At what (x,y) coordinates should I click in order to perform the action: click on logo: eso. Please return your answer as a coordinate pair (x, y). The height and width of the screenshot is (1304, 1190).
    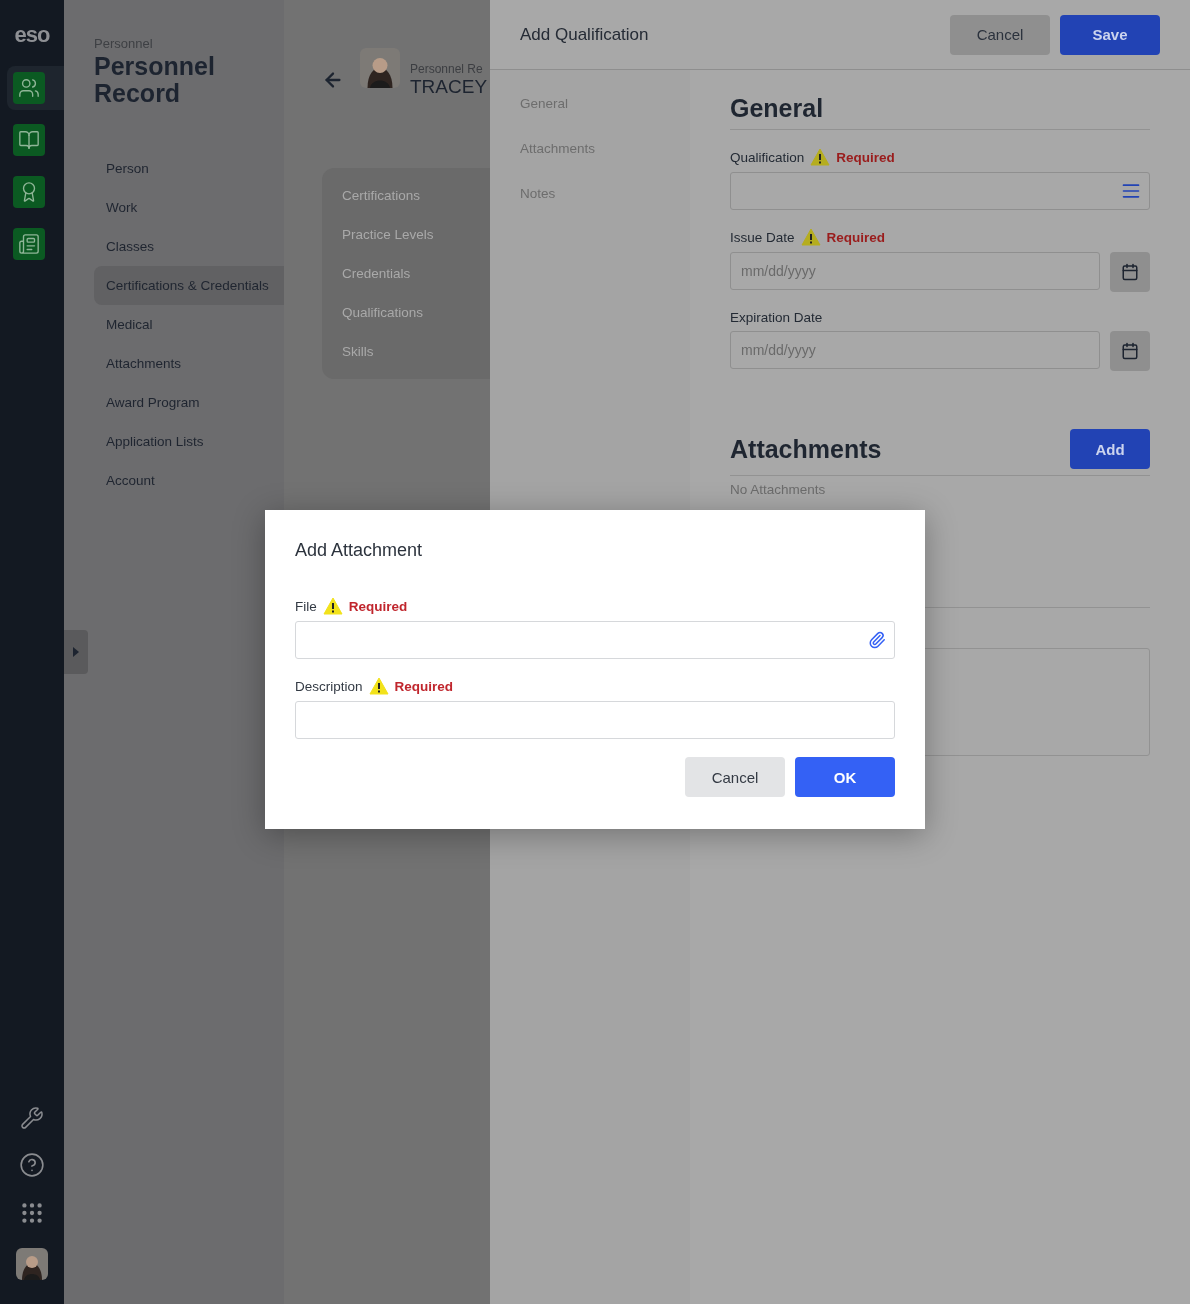
    Looking at the image, I should click on (32, 35).